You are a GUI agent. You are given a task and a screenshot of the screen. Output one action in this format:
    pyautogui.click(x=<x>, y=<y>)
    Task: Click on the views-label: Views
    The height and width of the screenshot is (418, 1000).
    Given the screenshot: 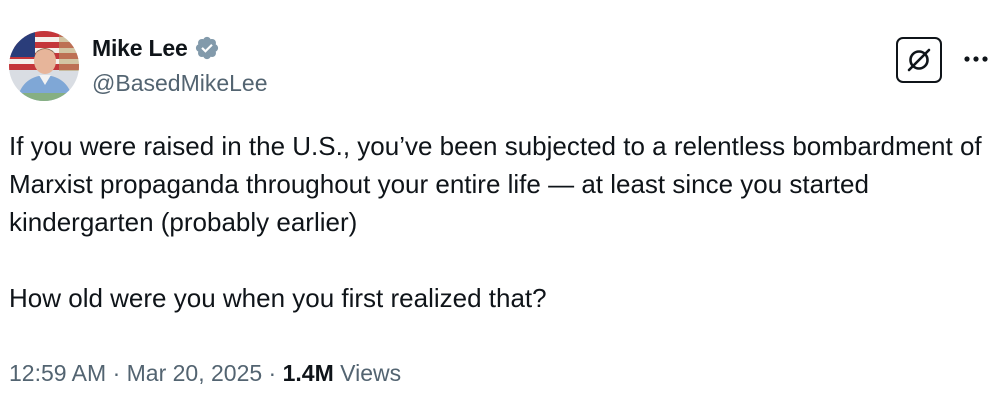 What is the action you would take?
    pyautogui.click(x=371, y=373)
    